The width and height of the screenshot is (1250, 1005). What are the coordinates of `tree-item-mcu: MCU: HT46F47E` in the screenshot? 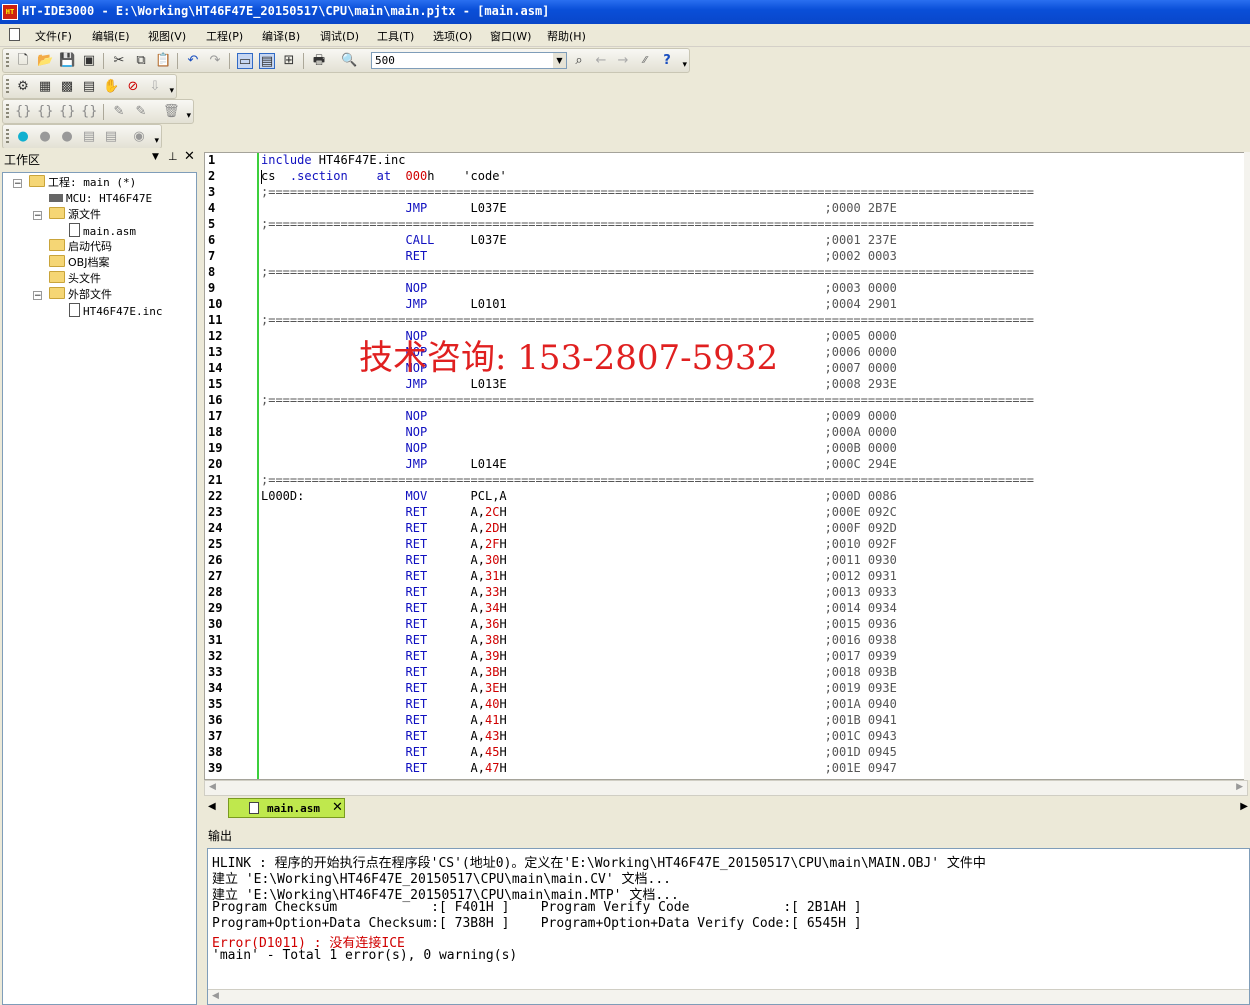 It's located at (100, 199).